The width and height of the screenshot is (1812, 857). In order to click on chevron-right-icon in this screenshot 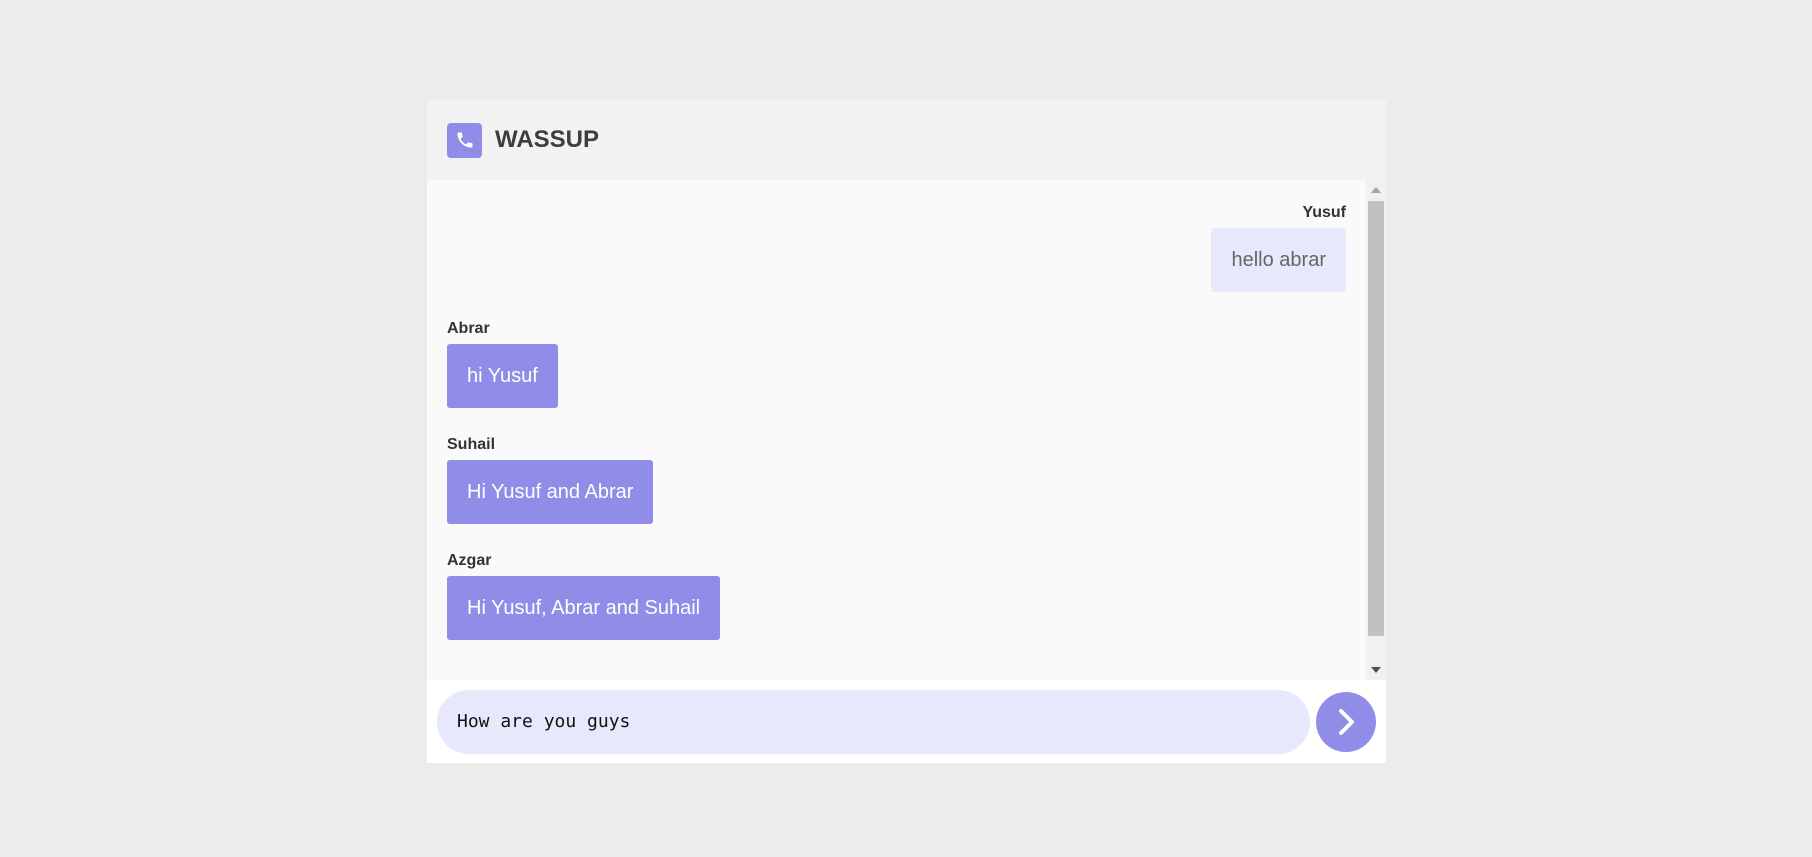, I will do `click(1347, 721)`.